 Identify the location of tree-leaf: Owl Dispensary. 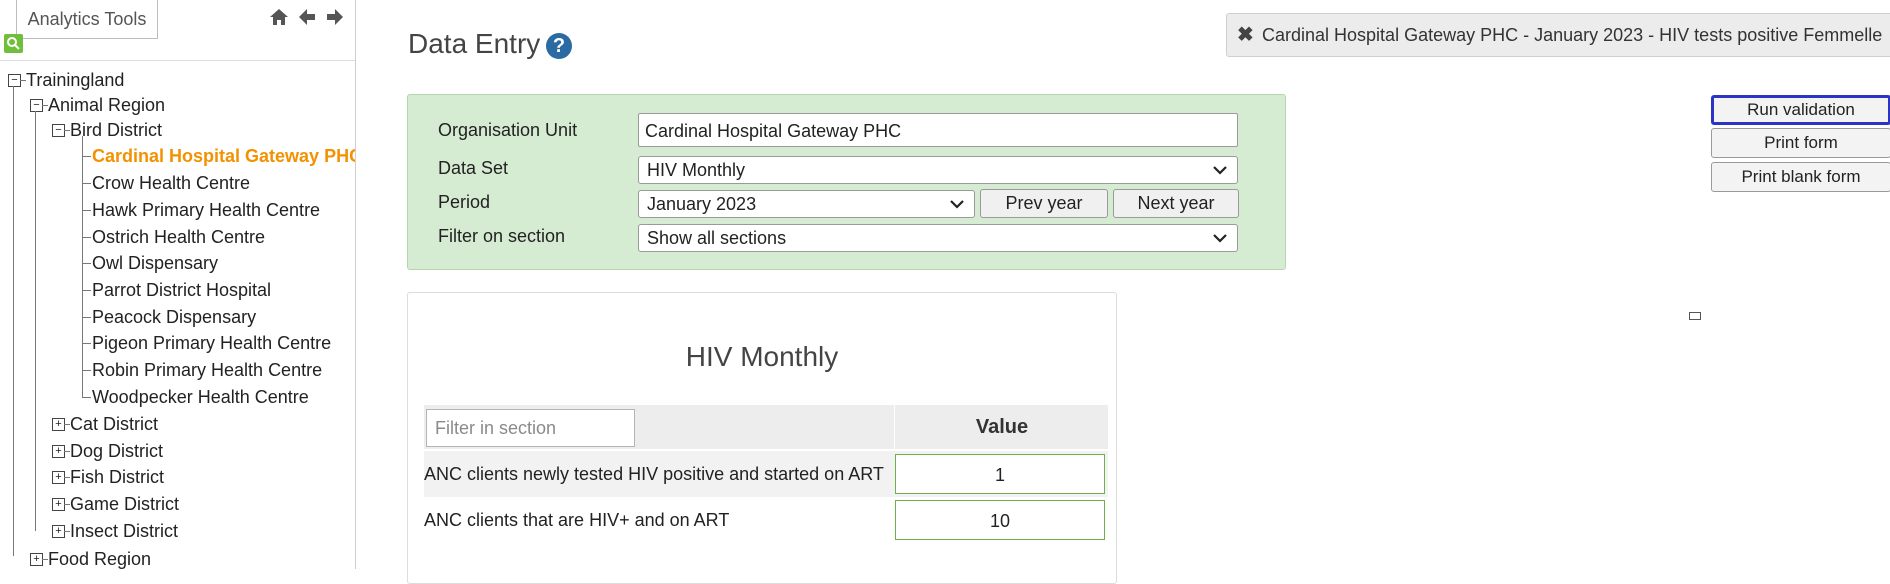
(155, 263).